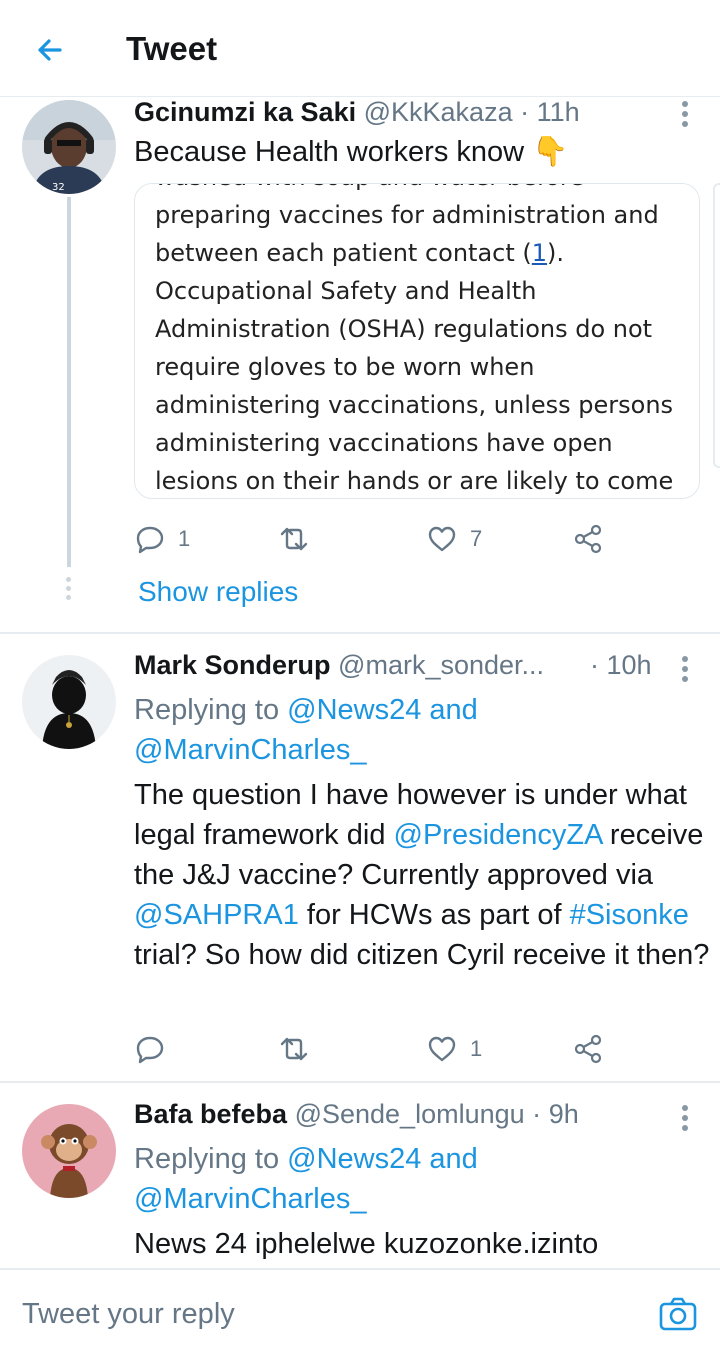  Describe the element at coordinates (50, 50) in the screenshot. I see `back-arrow-icon` at that location.